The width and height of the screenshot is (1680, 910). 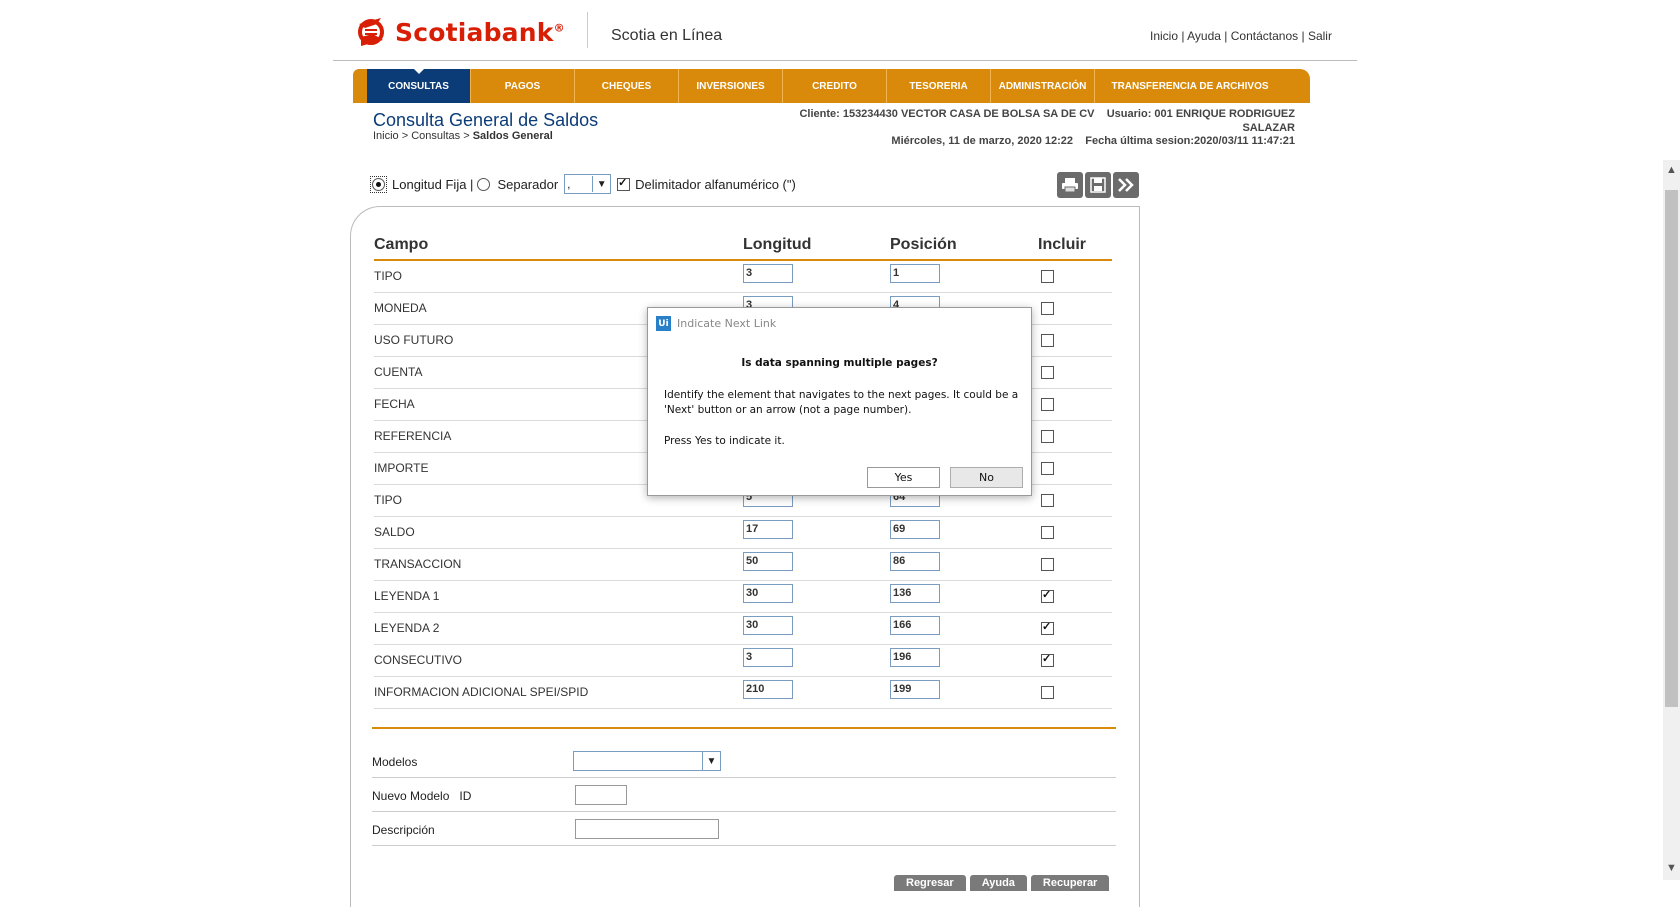 I want to click on table-row: LEYENDA 2 30 166, so click(x=743, y=629).